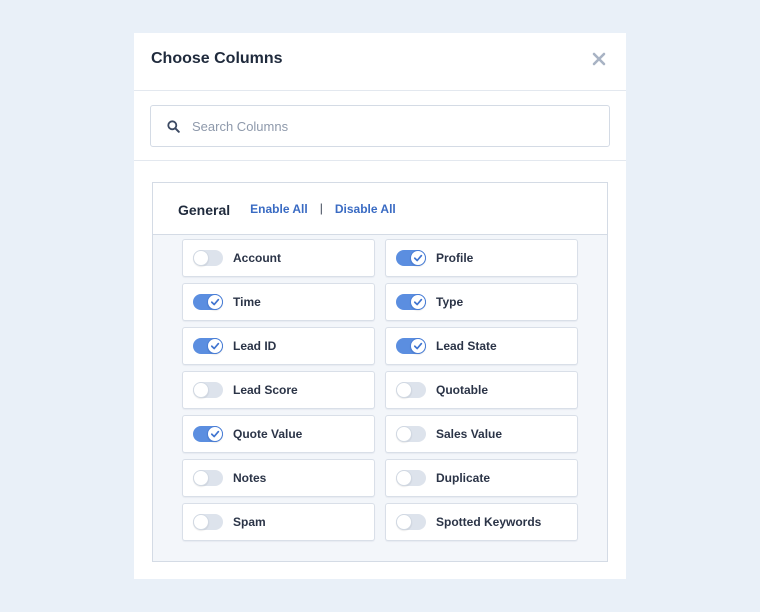 This screenshot has width=760, height=612. Describe the element at coordinates (257, 258) in the screenshot. I see `column-toggle-label: Account` at that location.